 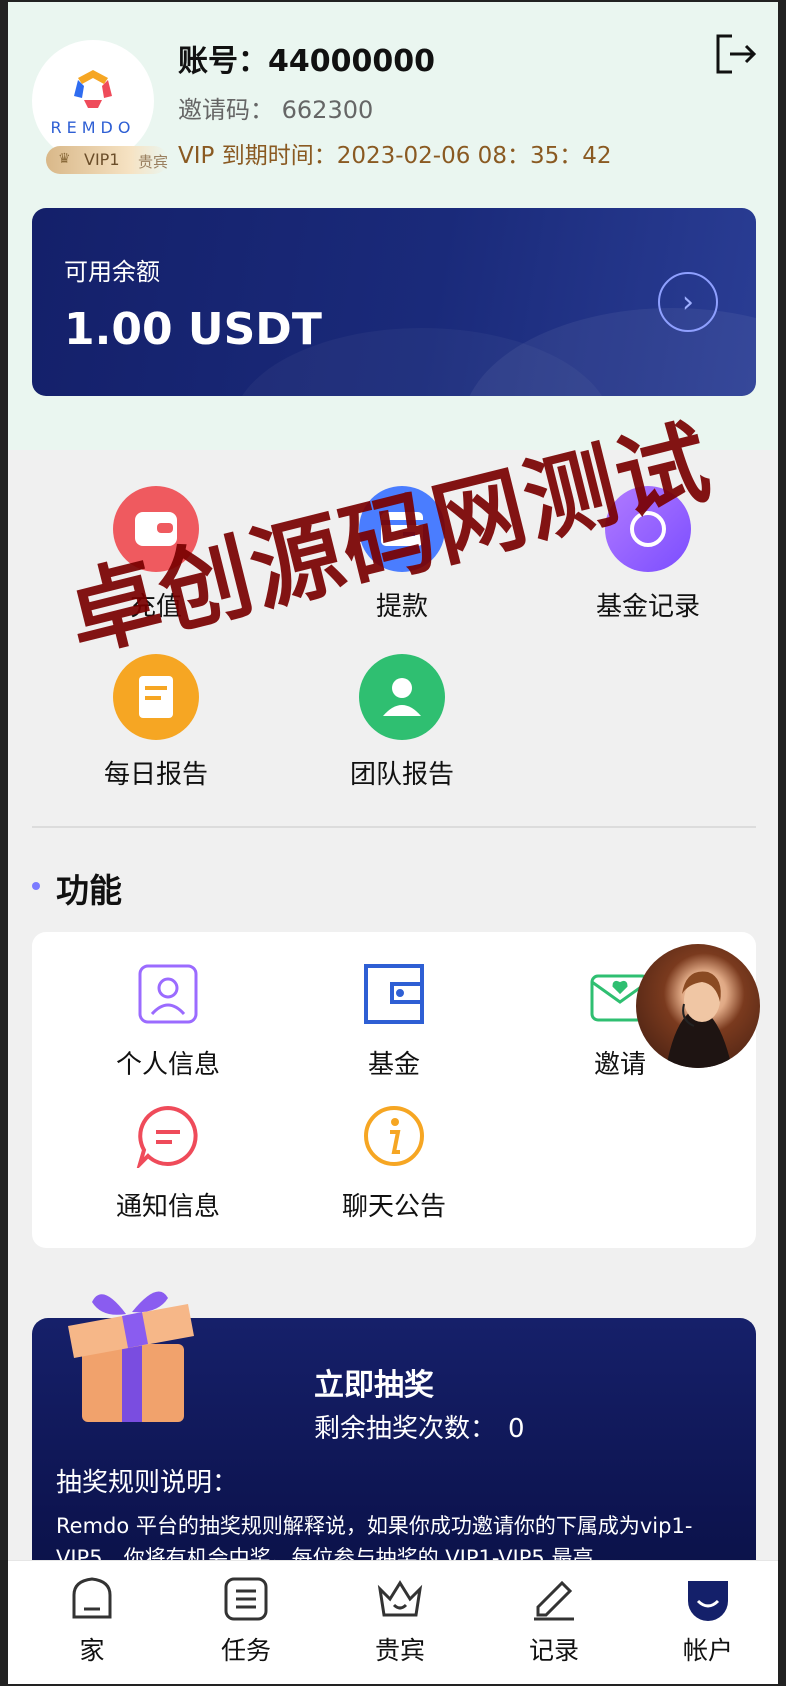 What do you see at coordinates (400, 1621) in the screenshot?
I see `nav-vip: 贵宾` at bounding box center [400, 1621].